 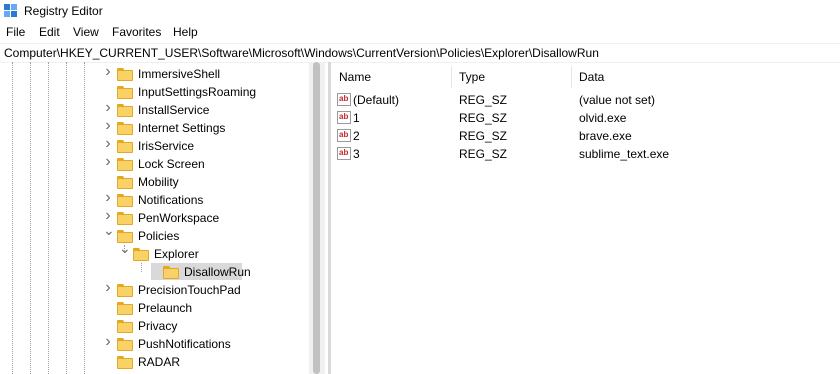 I want to click on value-row: ab 1 REG_SZ olvid.exe, so click(x=585, y=118).